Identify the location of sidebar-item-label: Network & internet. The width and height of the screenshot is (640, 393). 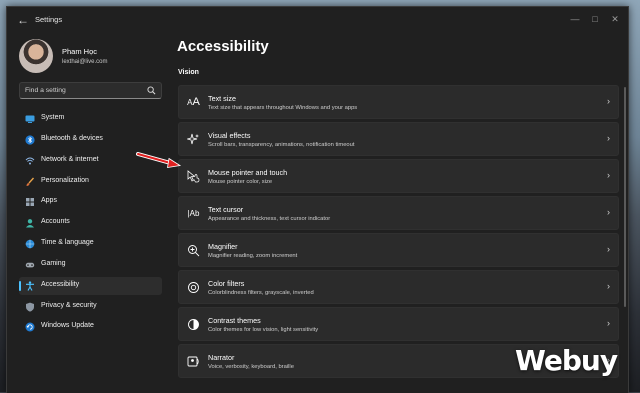
(70, 159).